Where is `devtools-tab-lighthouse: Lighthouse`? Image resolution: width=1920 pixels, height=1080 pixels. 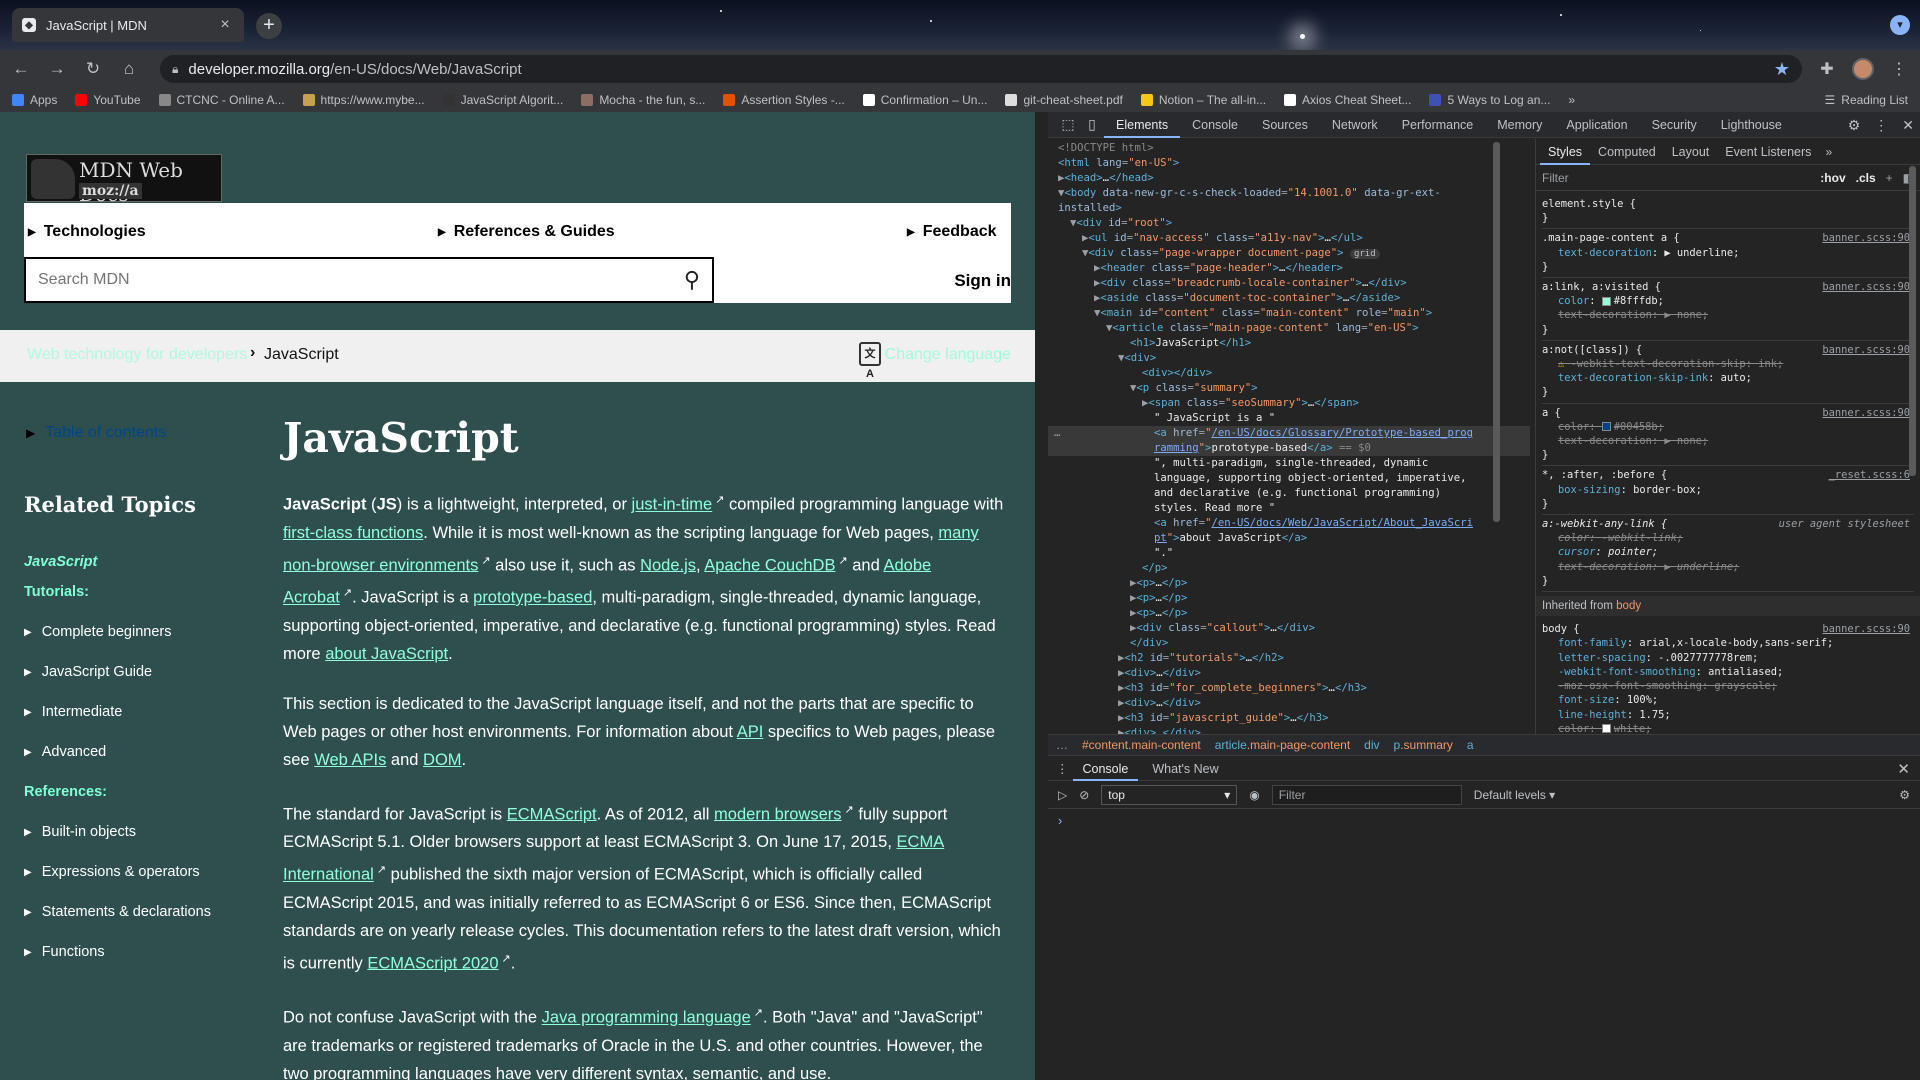
devtools-tab-lighthouse: Lighthouse is located at coordinates (1751, 125).